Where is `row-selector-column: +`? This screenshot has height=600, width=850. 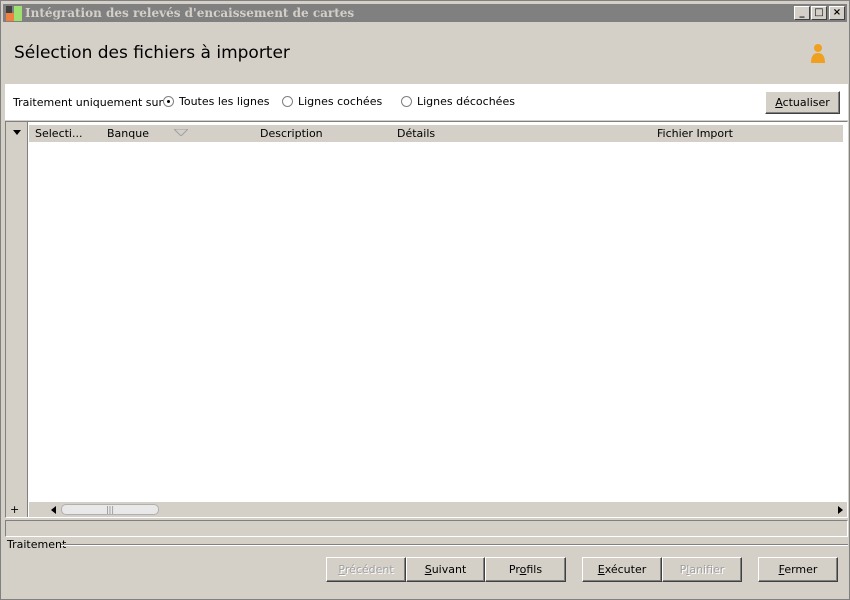
row-selector-column: + is located at coordinates (17, 319).